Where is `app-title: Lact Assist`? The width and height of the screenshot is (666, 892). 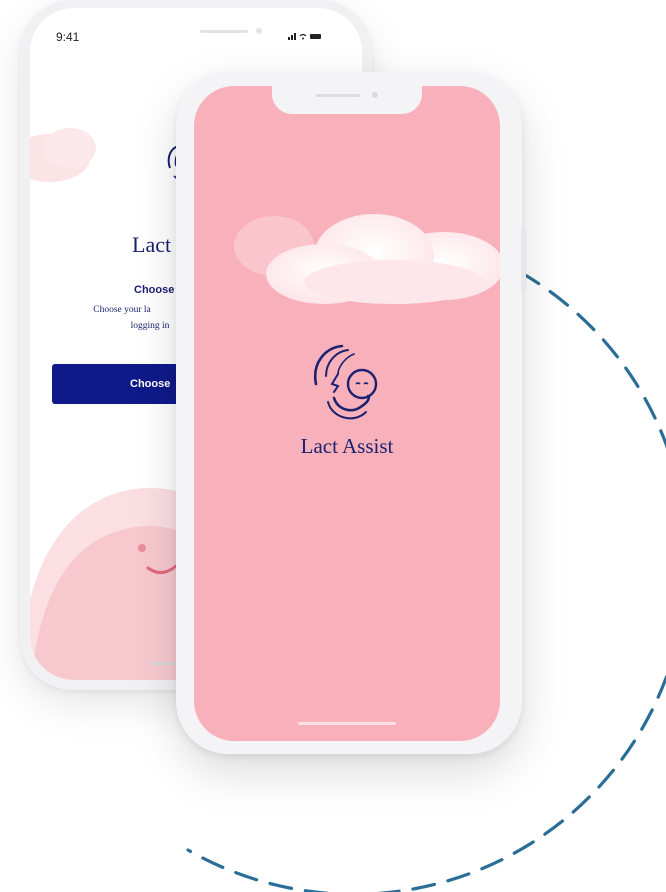
app-title: Lact Assist is located at coordinates (347, 446).